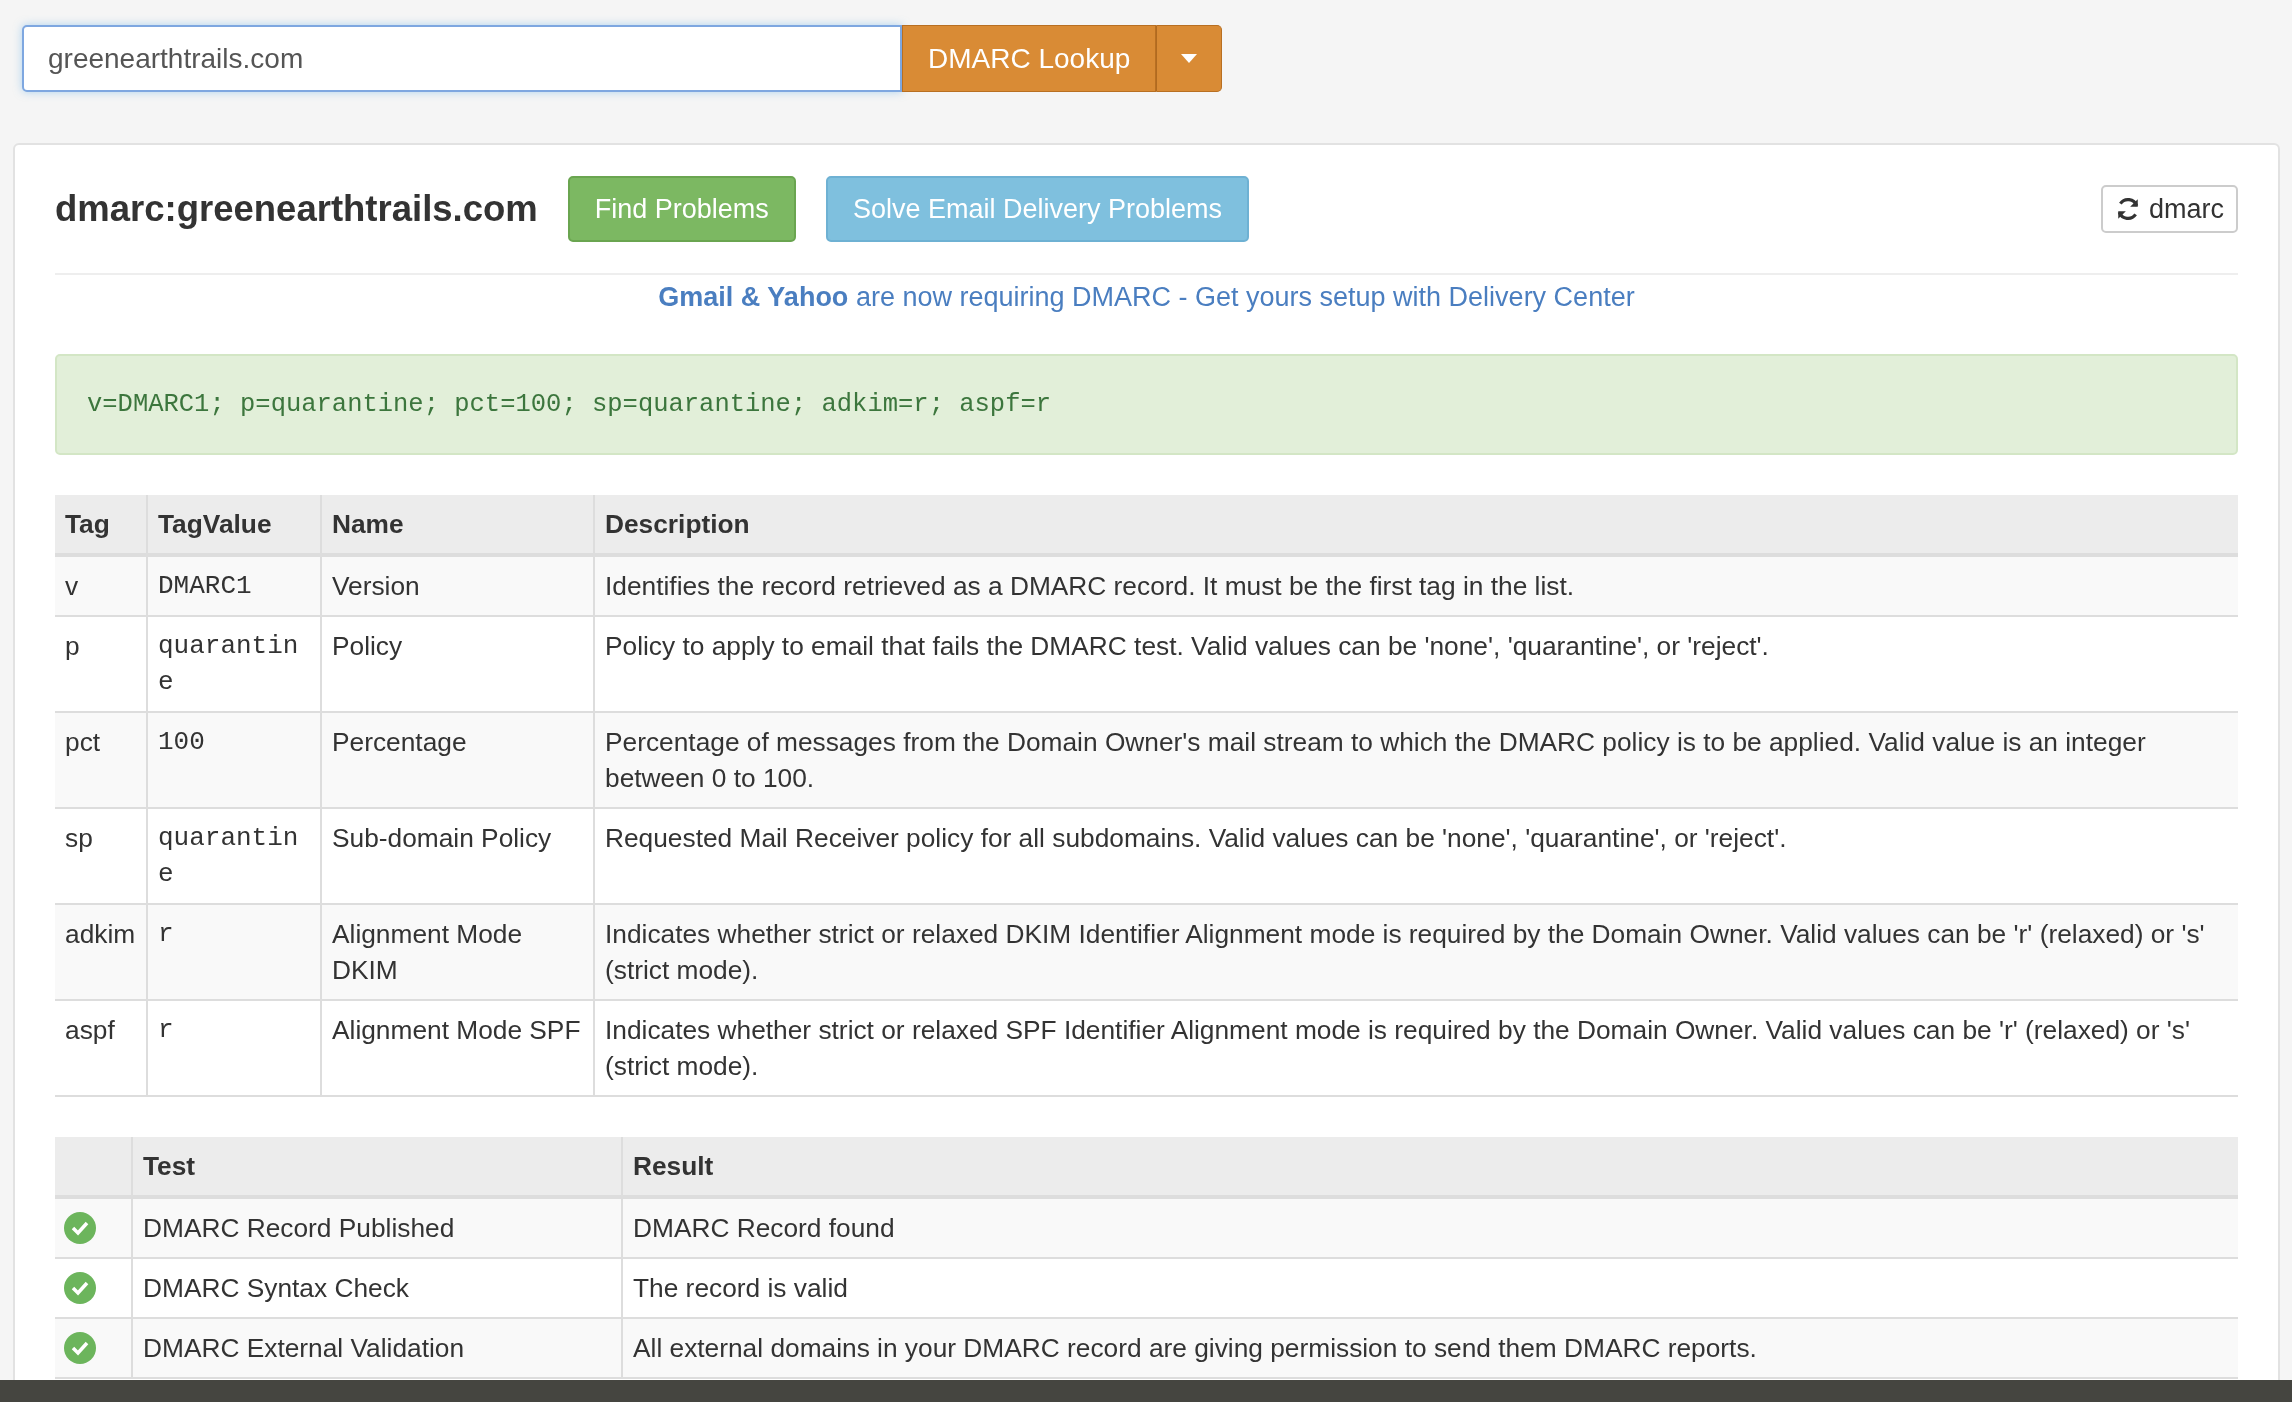 The image size is (2292, 1402). I want to click on caret-icon, so click(1189, 58).